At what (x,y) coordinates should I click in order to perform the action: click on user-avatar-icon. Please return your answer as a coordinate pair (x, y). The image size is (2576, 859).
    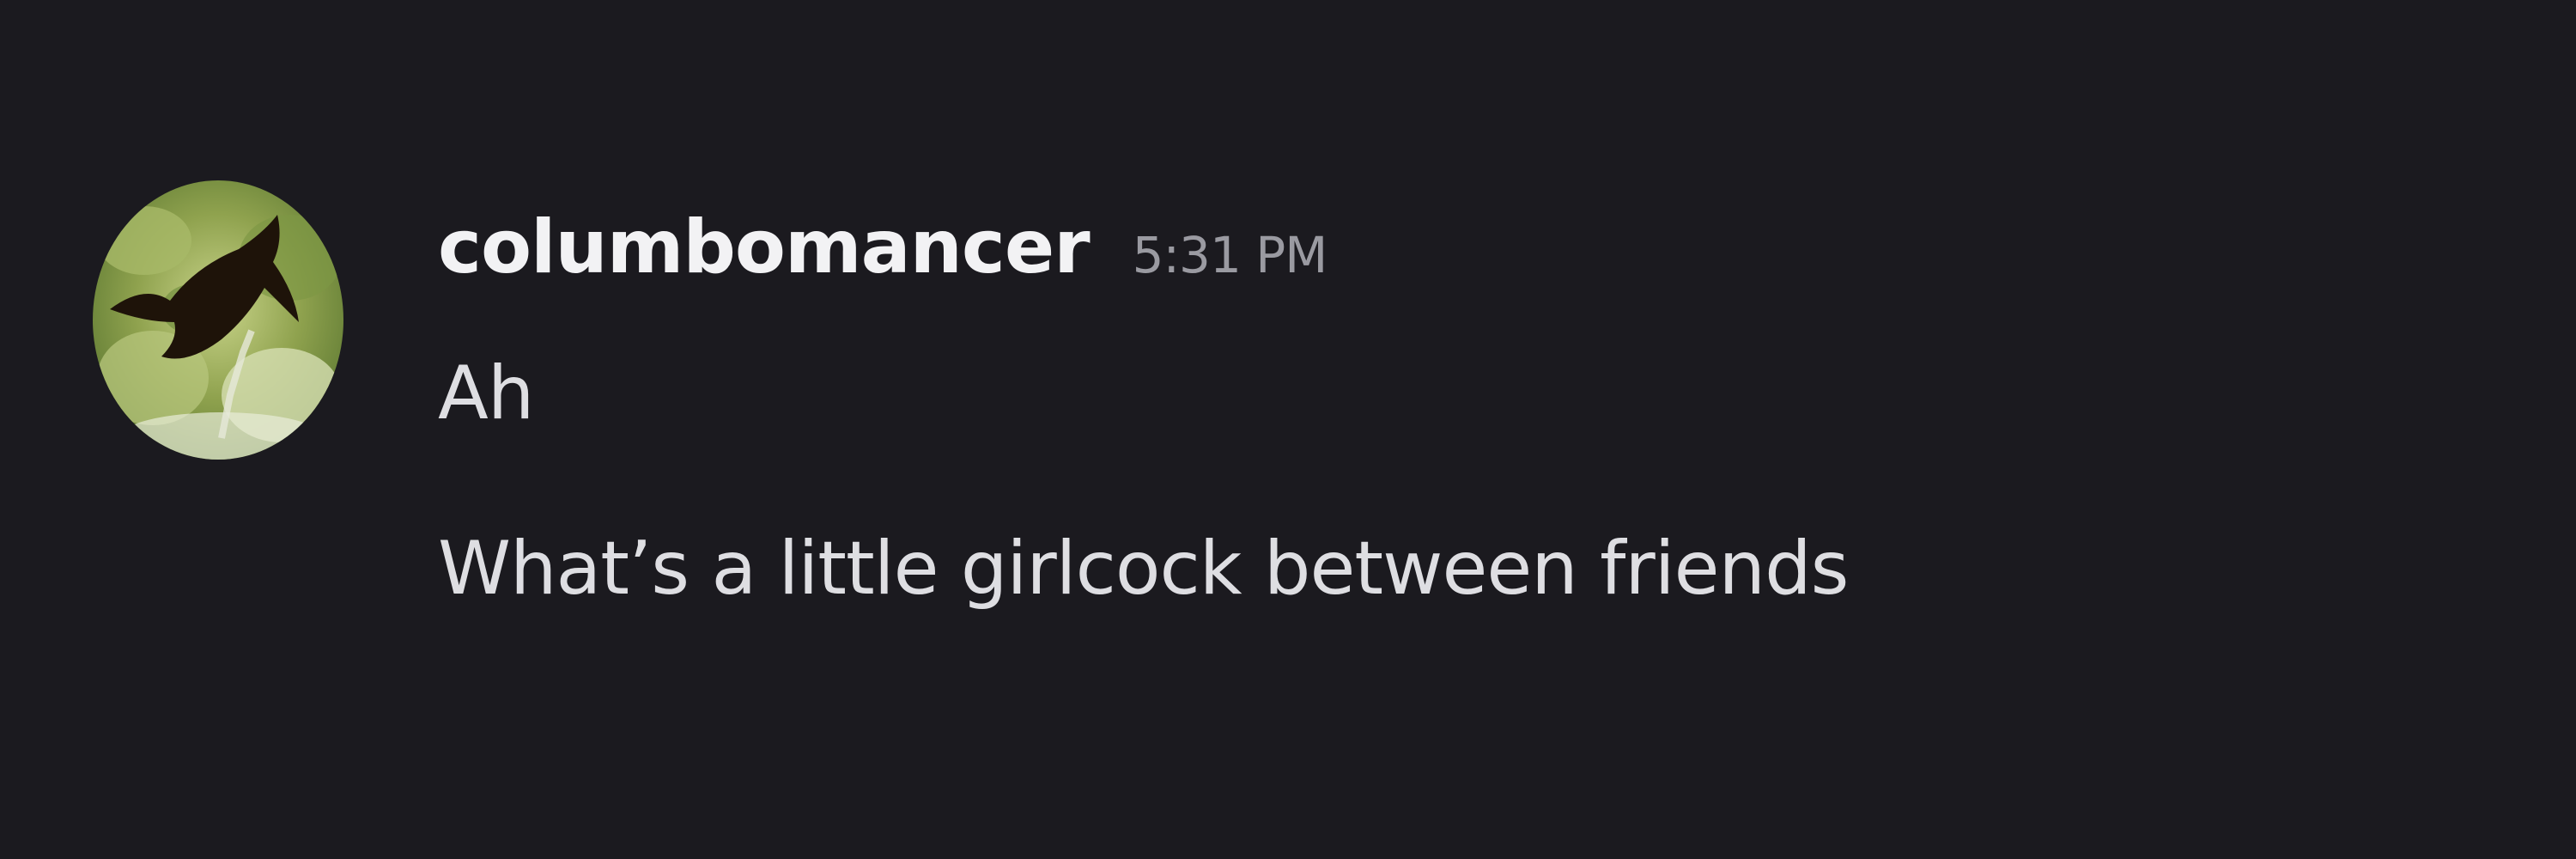
    Looking at the image, I should click on (218, 320).